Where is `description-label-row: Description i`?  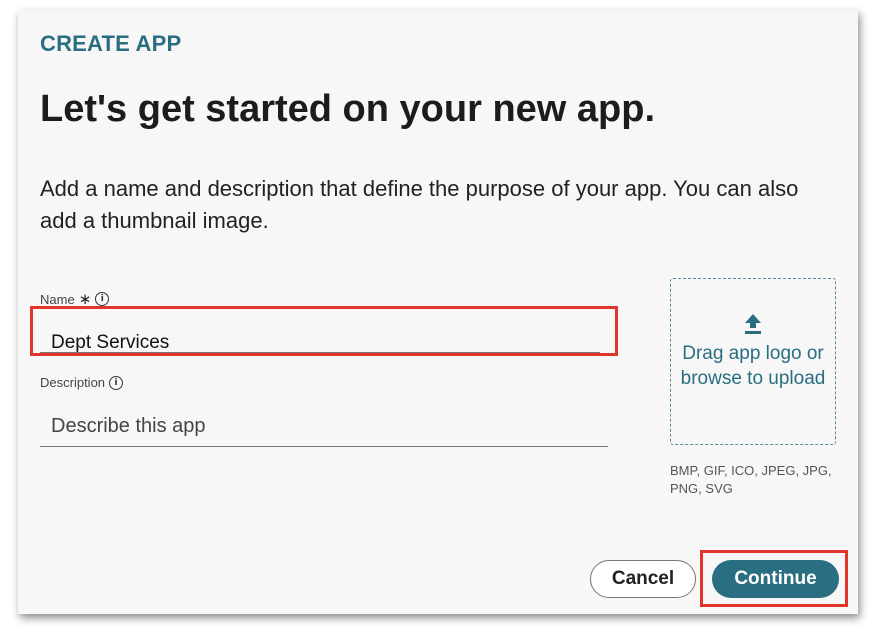
description-label-row: Description i is located at coordinates (82, 382).